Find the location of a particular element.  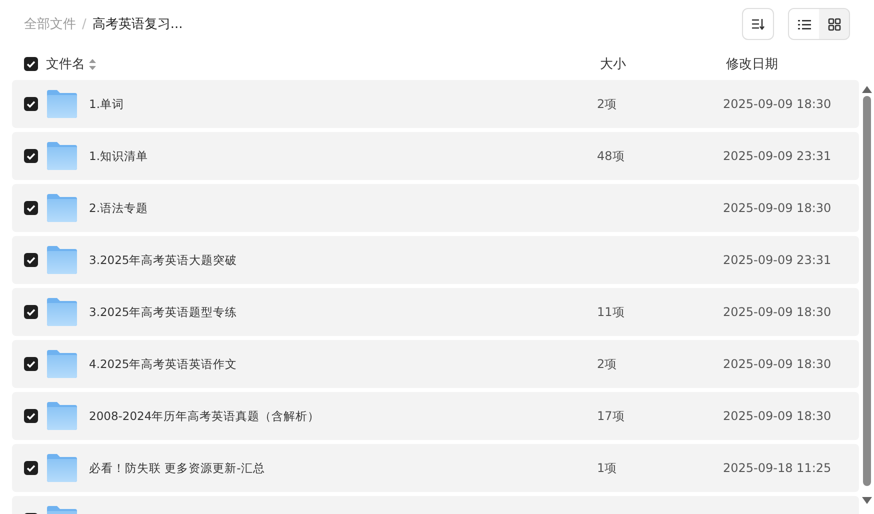

column-header: 文件名 is located at coordinates (65, 64).